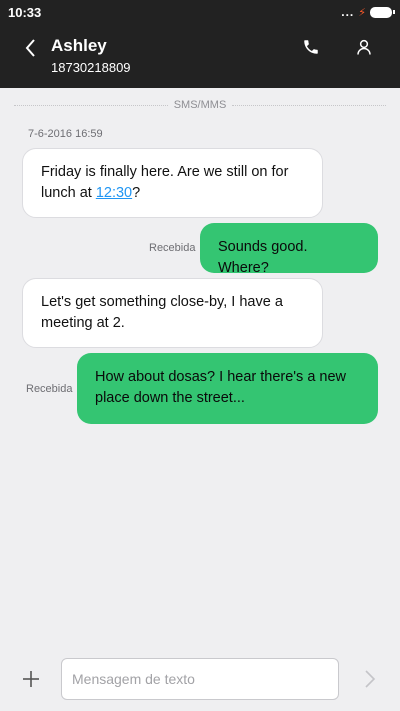 This screenshot has width=400, height=711. What do you see at coordinates (200, 56) in the screenshot?
I see `conversation-header: Ashley 18730218809` at bounding box center [200, 56].